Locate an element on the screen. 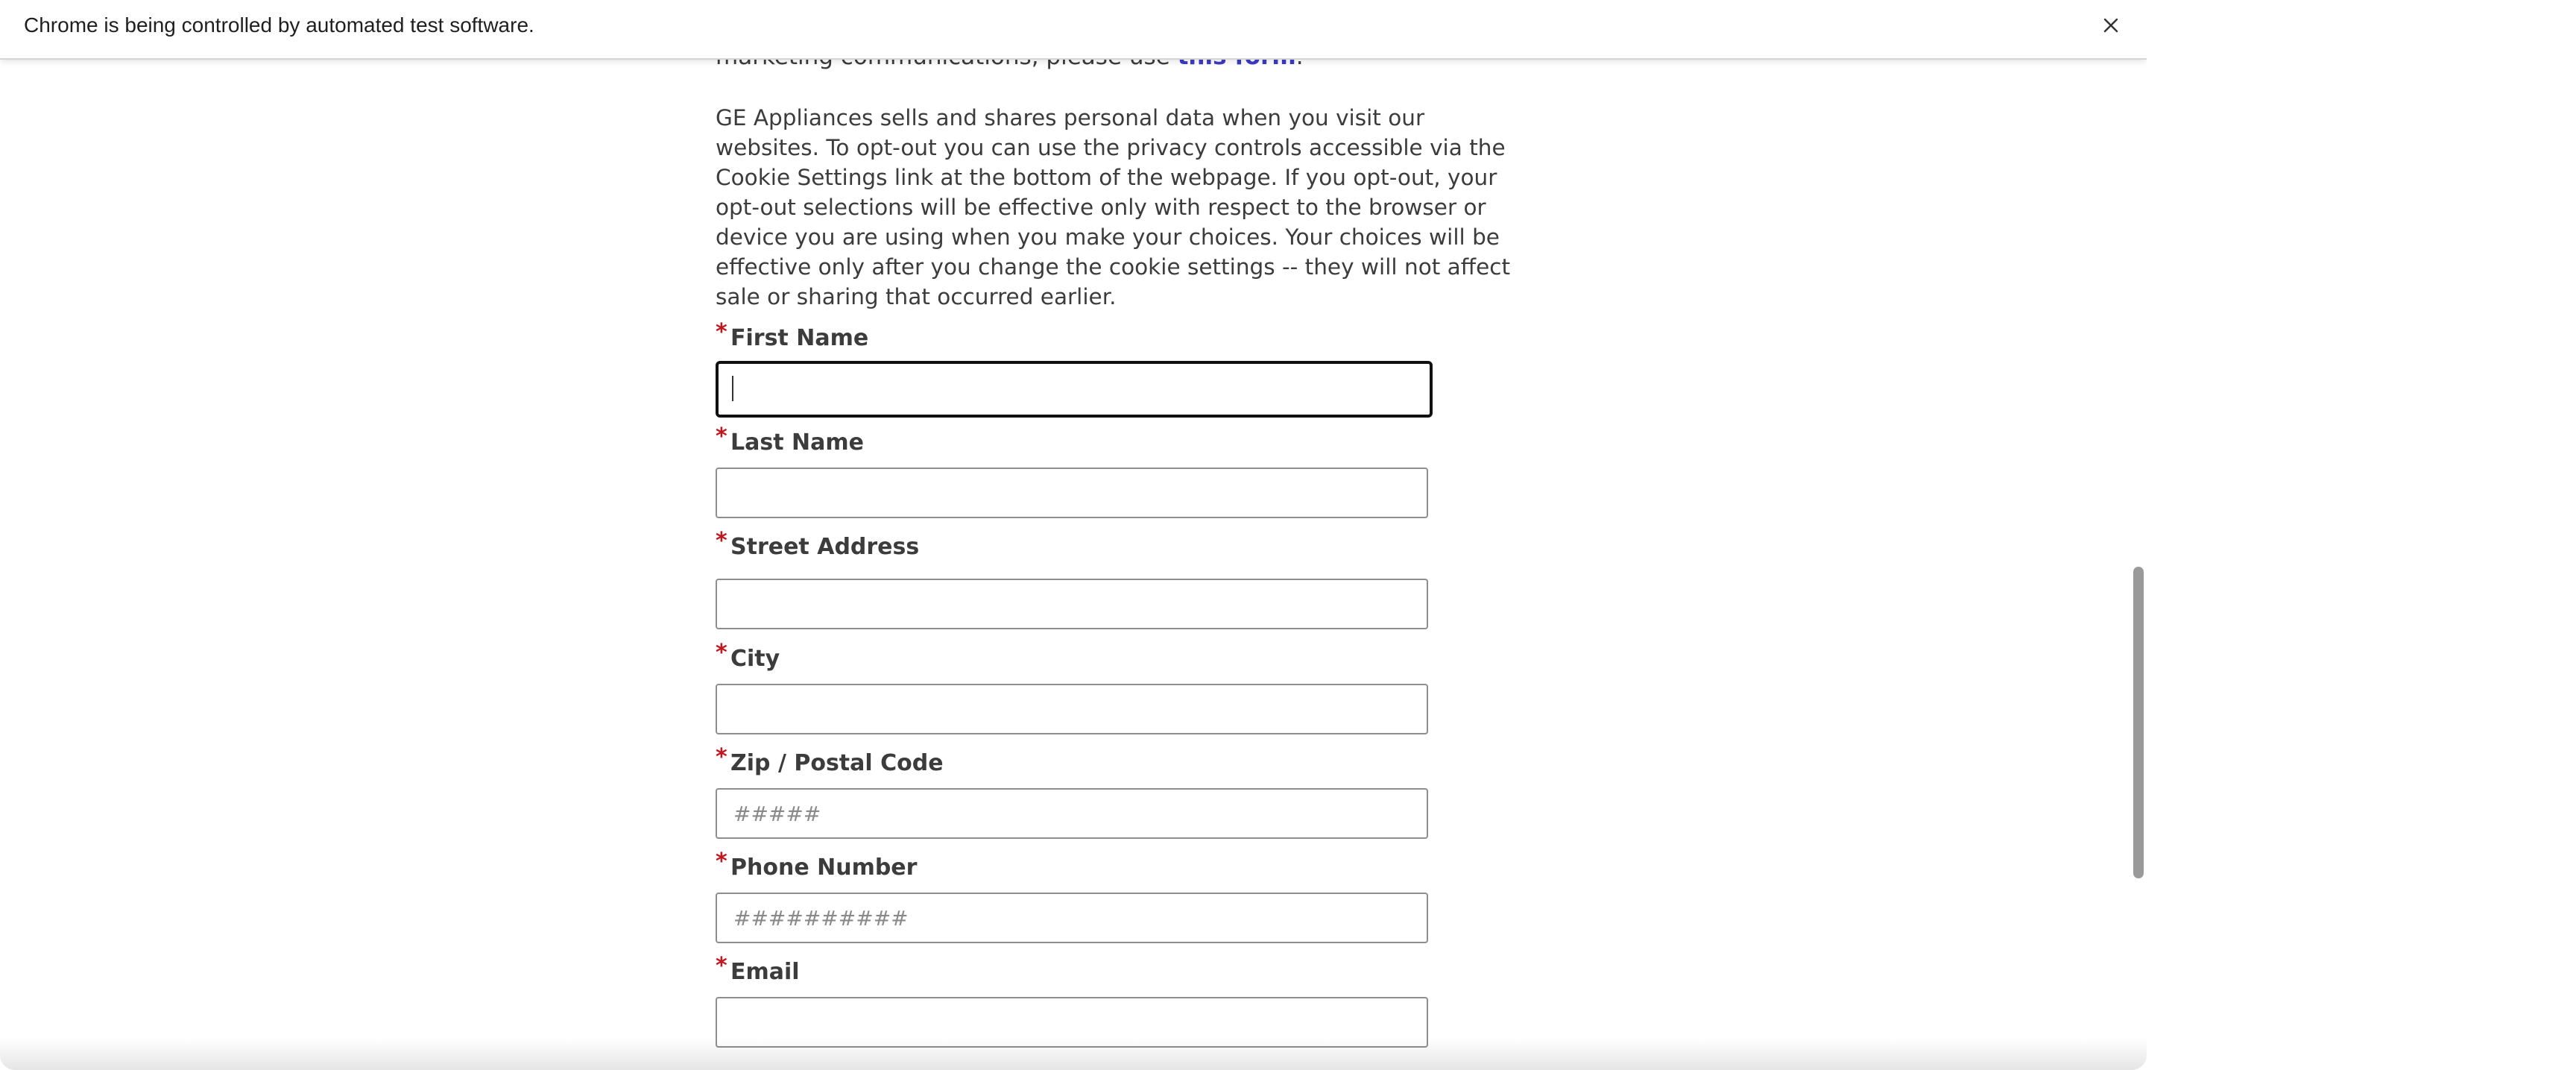  email-label: * Email is located at coordinates (758, 969).